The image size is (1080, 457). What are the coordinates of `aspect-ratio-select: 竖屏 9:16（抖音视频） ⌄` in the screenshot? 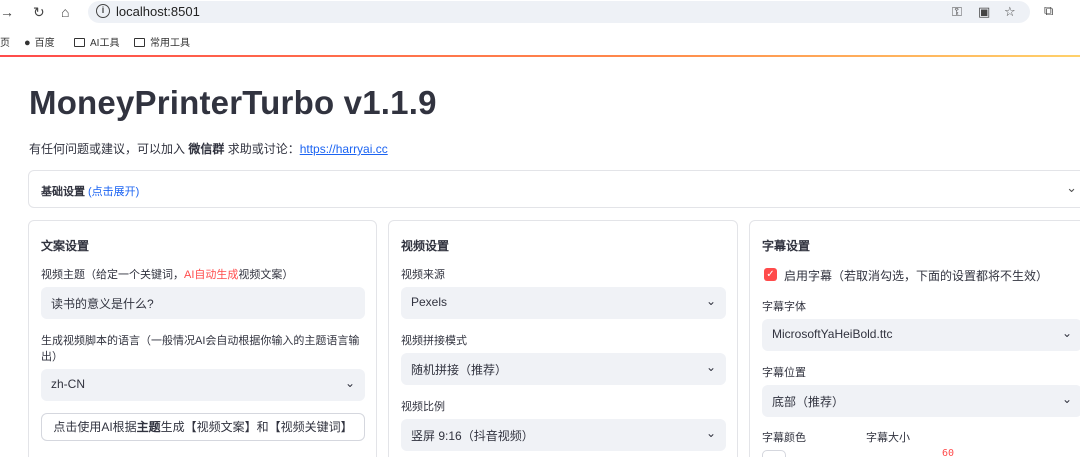 It's located at (563, 435).